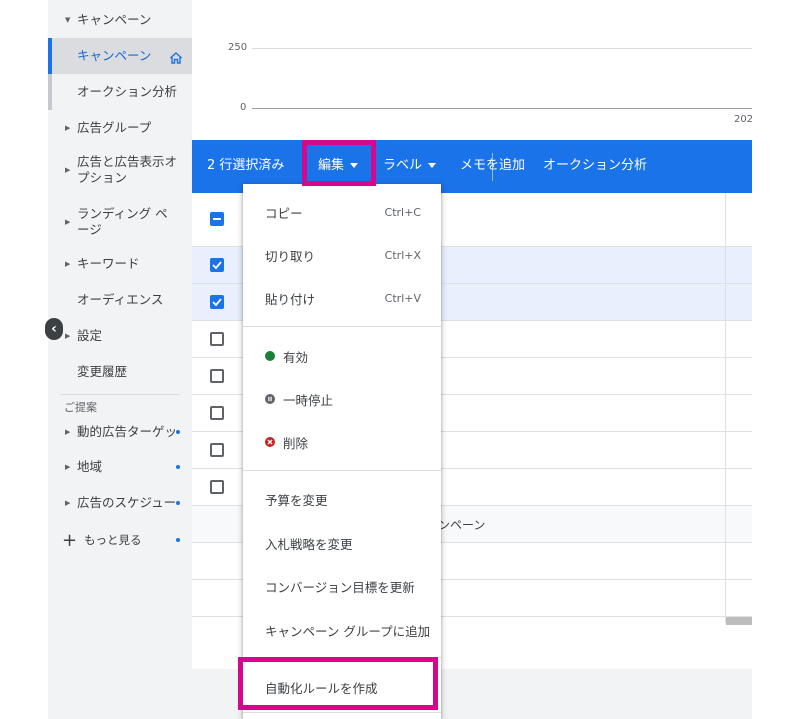  What do you see at coordinates (462, 525) in the screenshot?
I see `total-row-label: ンペーン` at bounding box center [462, 525].